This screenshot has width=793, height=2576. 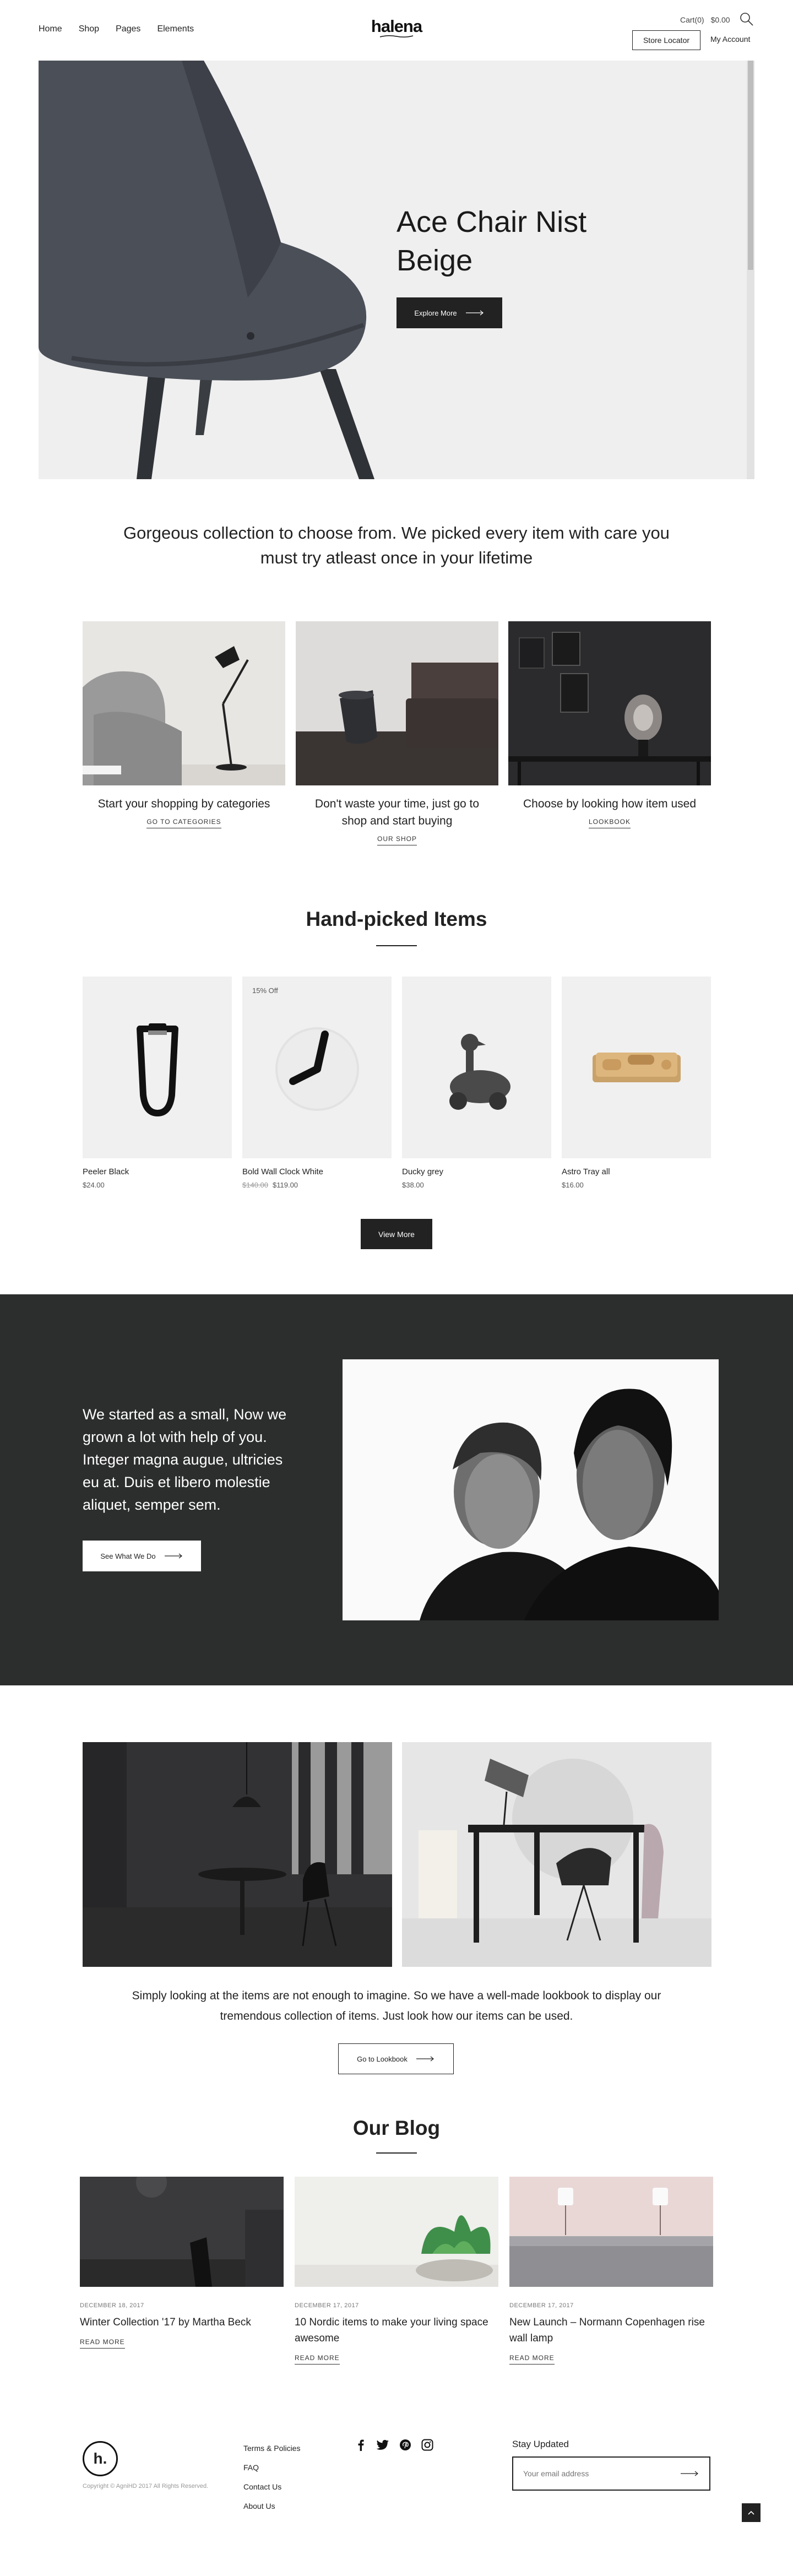 I want to click on product-price-current: $24.00, so click(x=94, y=1185).